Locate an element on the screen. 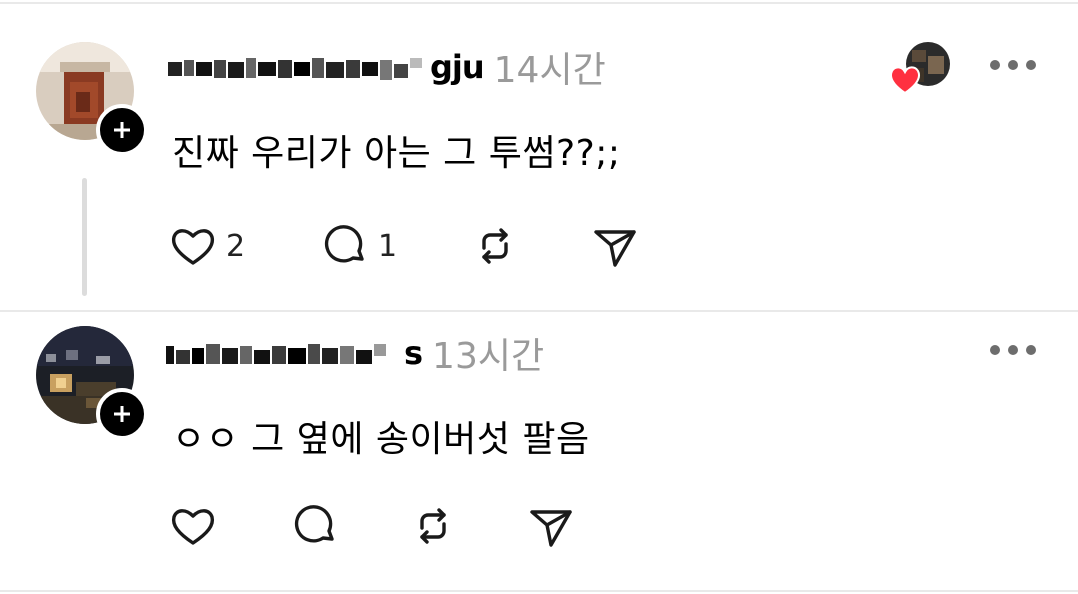 The width and height of the screenshot is (1078, 594). thread-line is located at coordinates (84, 237).